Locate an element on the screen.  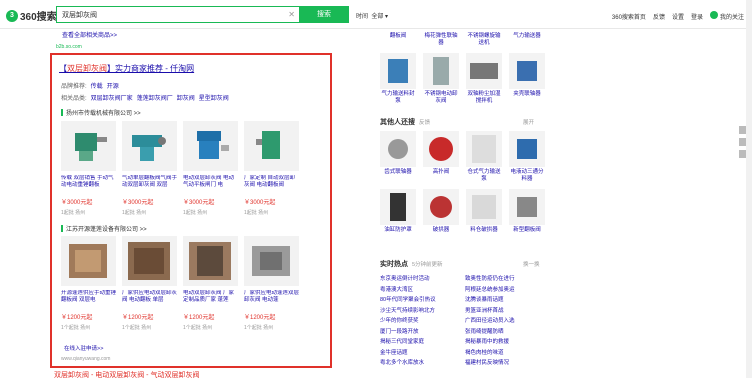
product-card: 气动单层翻板阀气阀手动双层卸灰阀 双层 ￥3000元起 1起批 扬州 is located at coordinates (149, 168).